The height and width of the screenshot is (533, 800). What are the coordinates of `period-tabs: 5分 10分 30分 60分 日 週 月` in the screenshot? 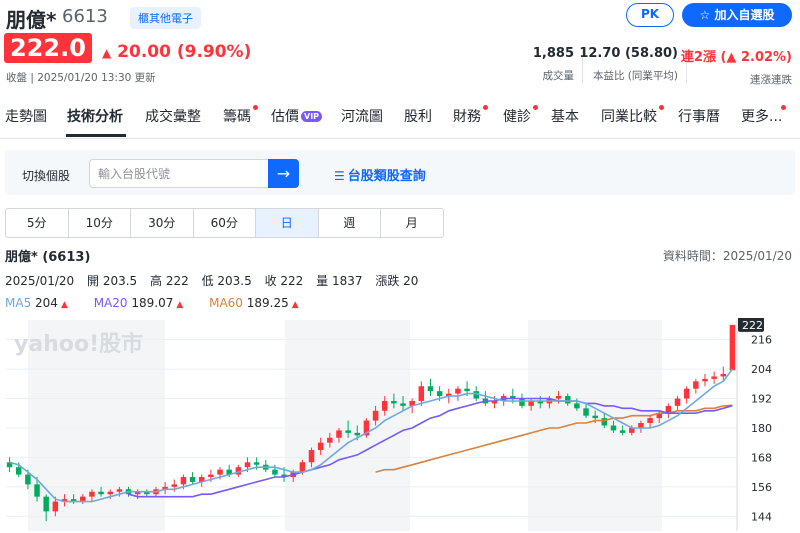 It's located at (224, 223).